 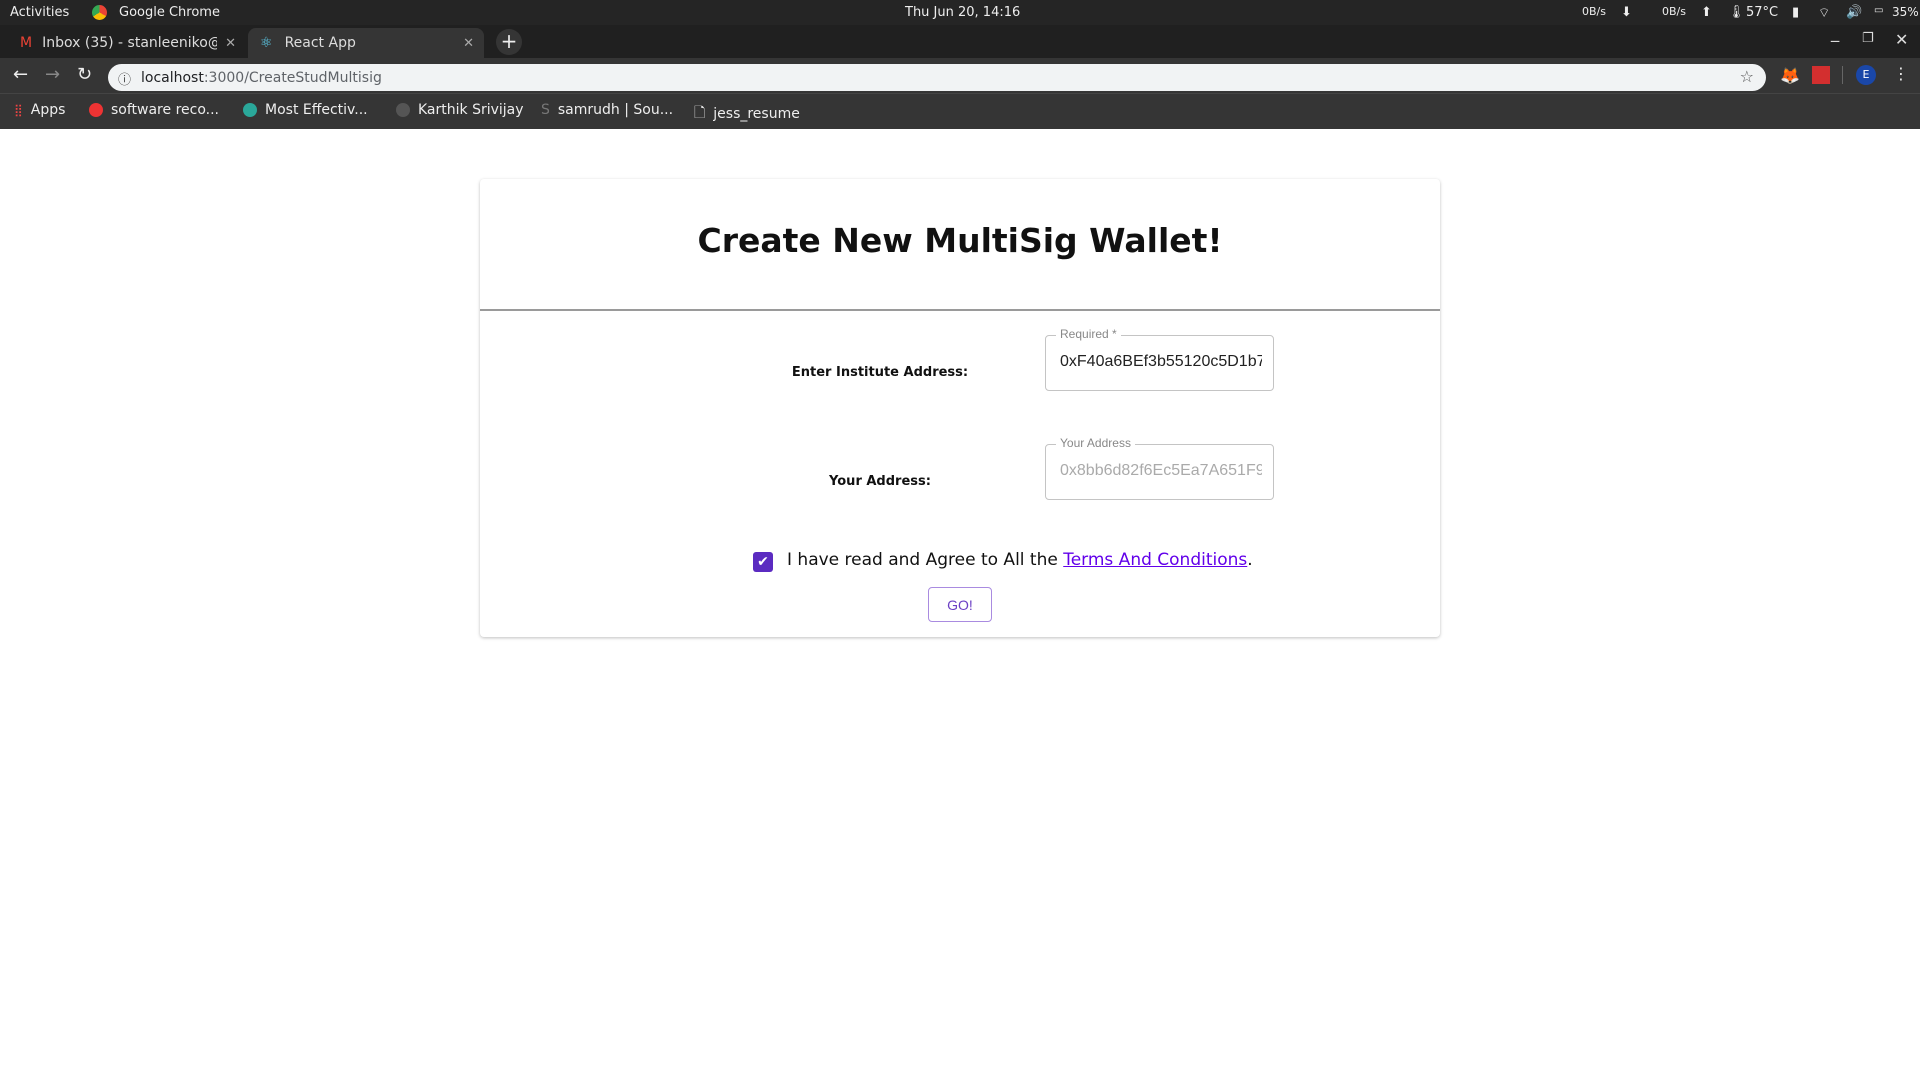 What do you see at coordinates (99, 12) in the screenshot?
I see `chrome-icon` at bounding box center [99, 12].